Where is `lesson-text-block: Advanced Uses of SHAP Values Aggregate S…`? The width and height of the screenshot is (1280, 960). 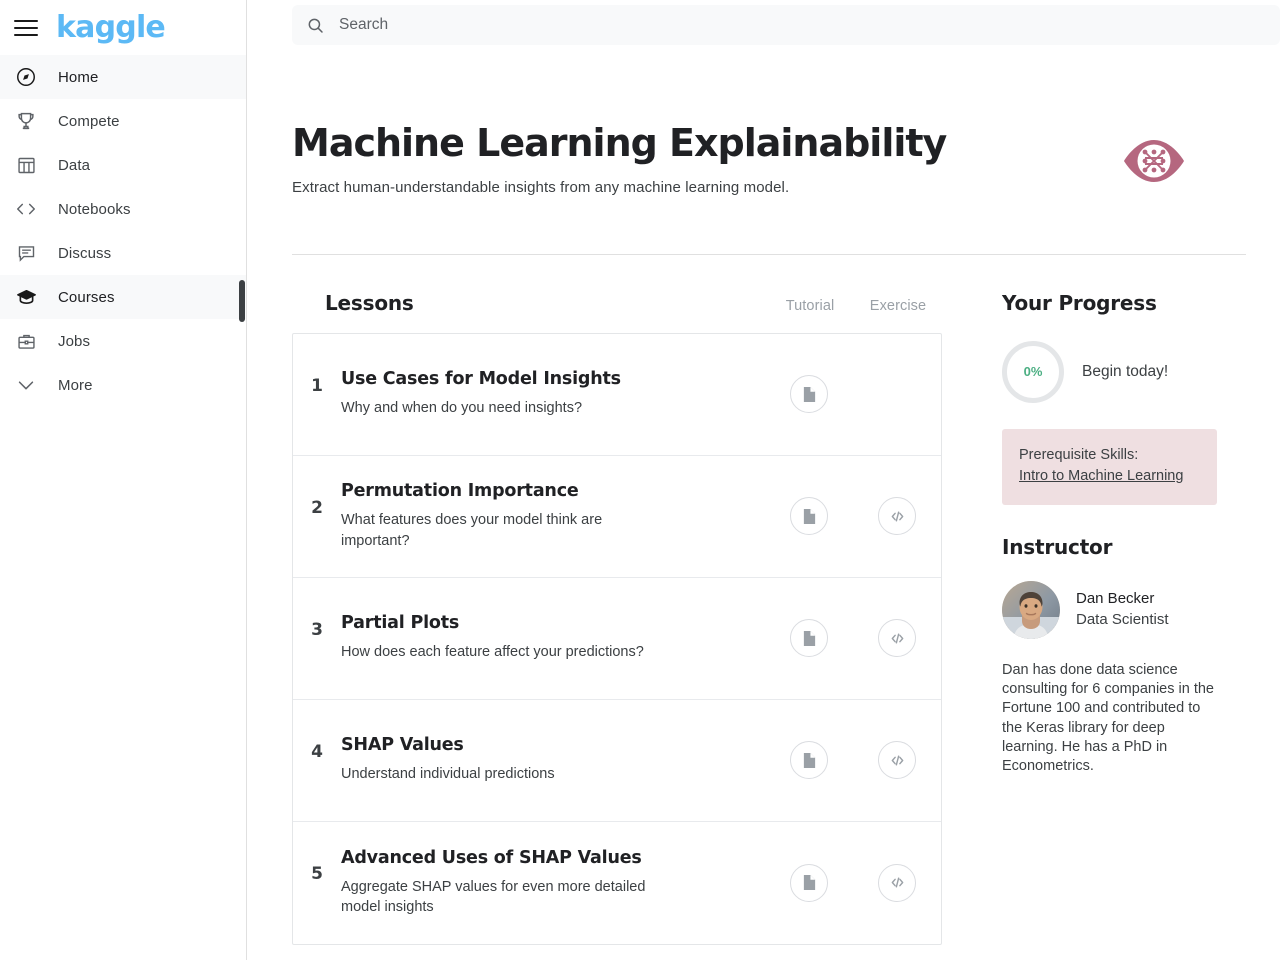
lesson-text-block: Advanced Uses of SHAP Values Aggregate S… is located at coordinates (553, 883).